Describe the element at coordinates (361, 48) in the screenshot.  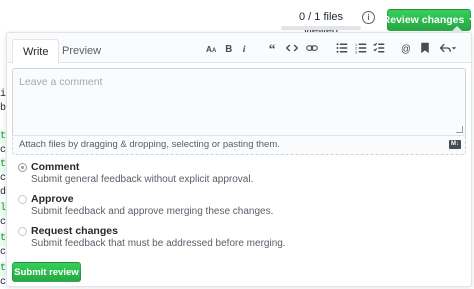
I see `numbered-list-icon: 123` at that location.